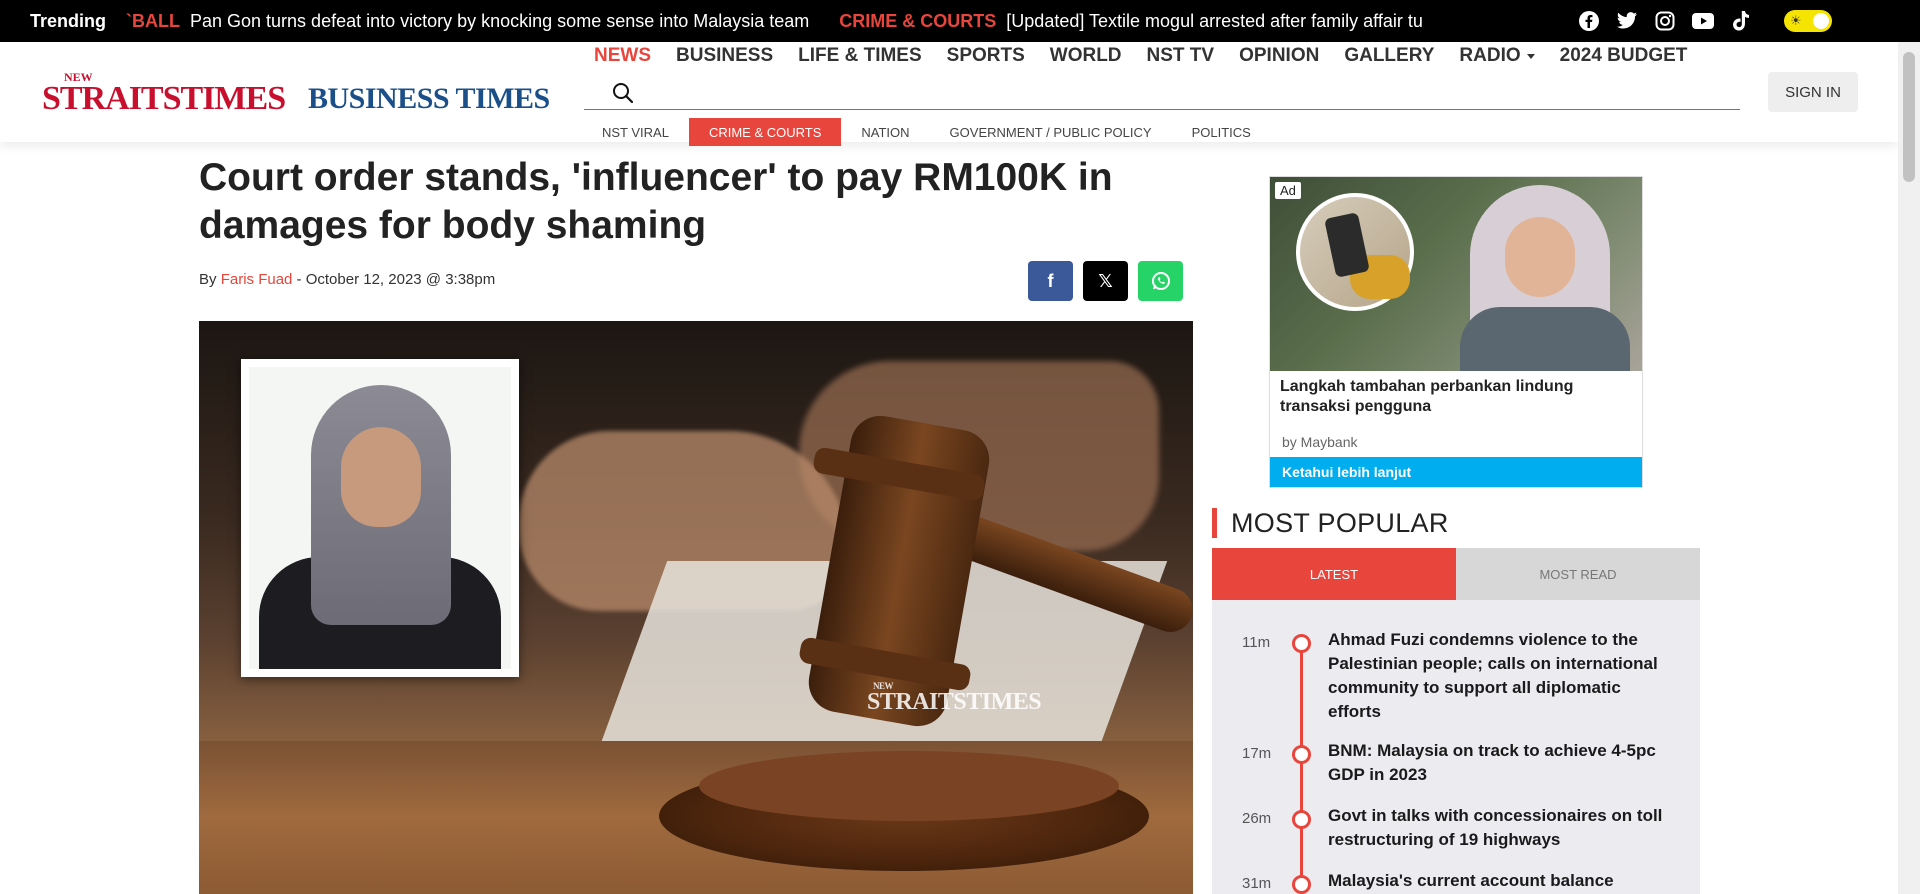 This screenshot has width=1920, height=894. What do you see at coordinates (1530, 56) in the screenshot?
I see `caret-down-icon` at bounding box center [1530, 56].